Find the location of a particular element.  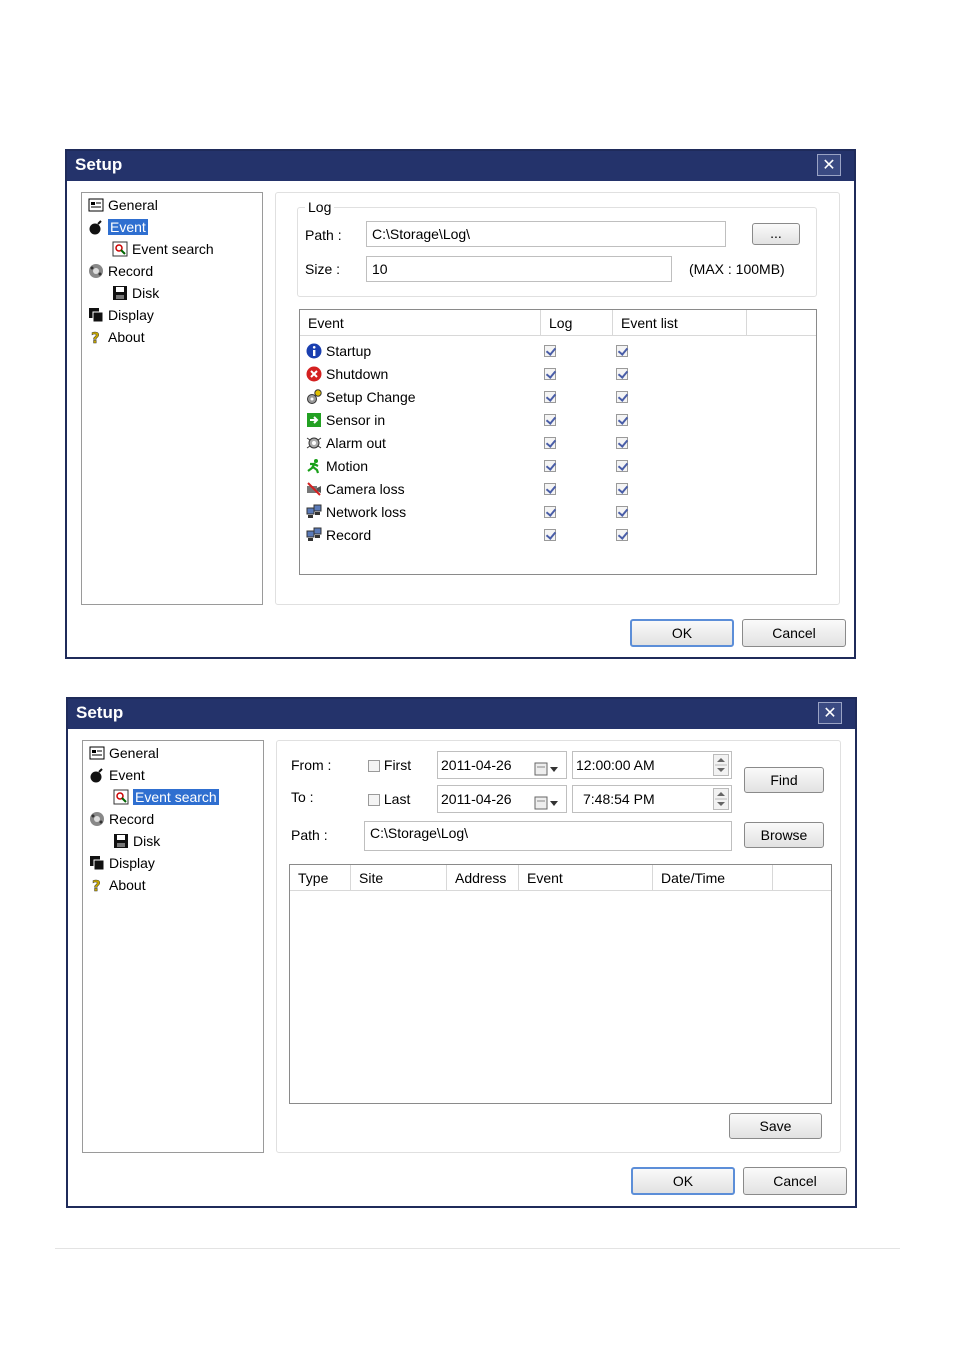

record-icon is located at coordinates (314, 535).